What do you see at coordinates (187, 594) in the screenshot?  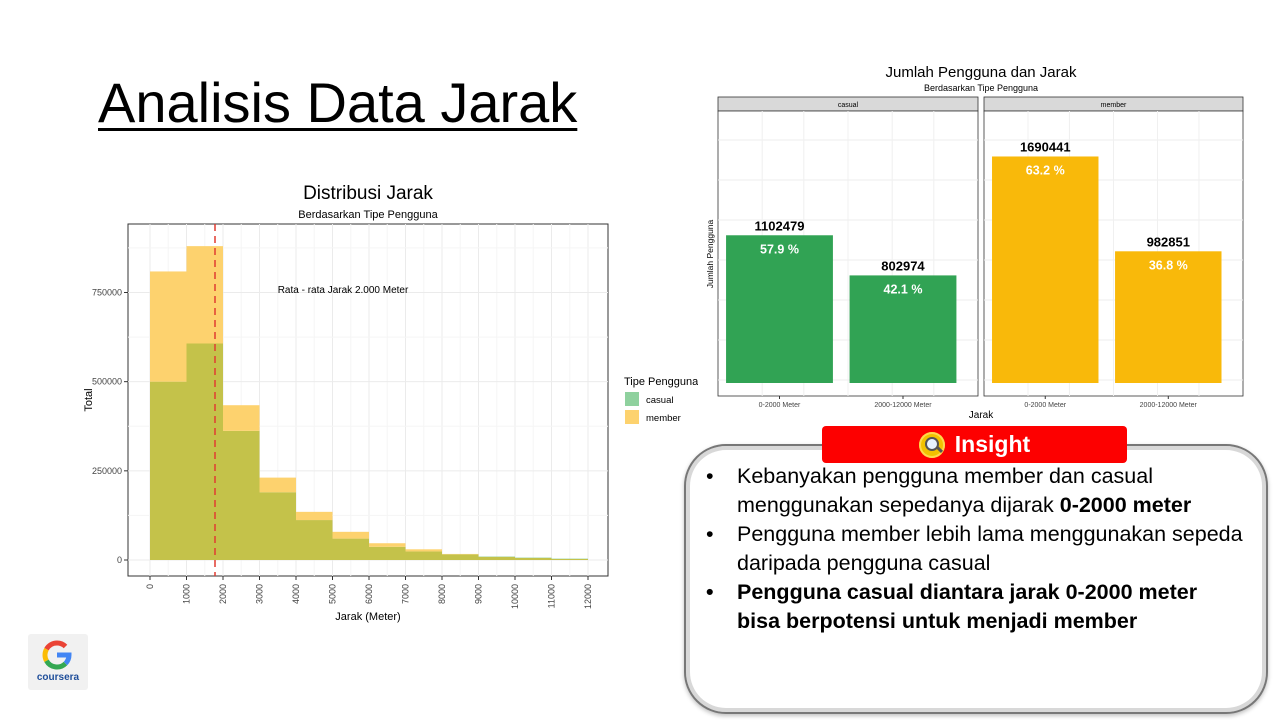 I see `x-tick-label: 1000` at bounding box center [187, 594].